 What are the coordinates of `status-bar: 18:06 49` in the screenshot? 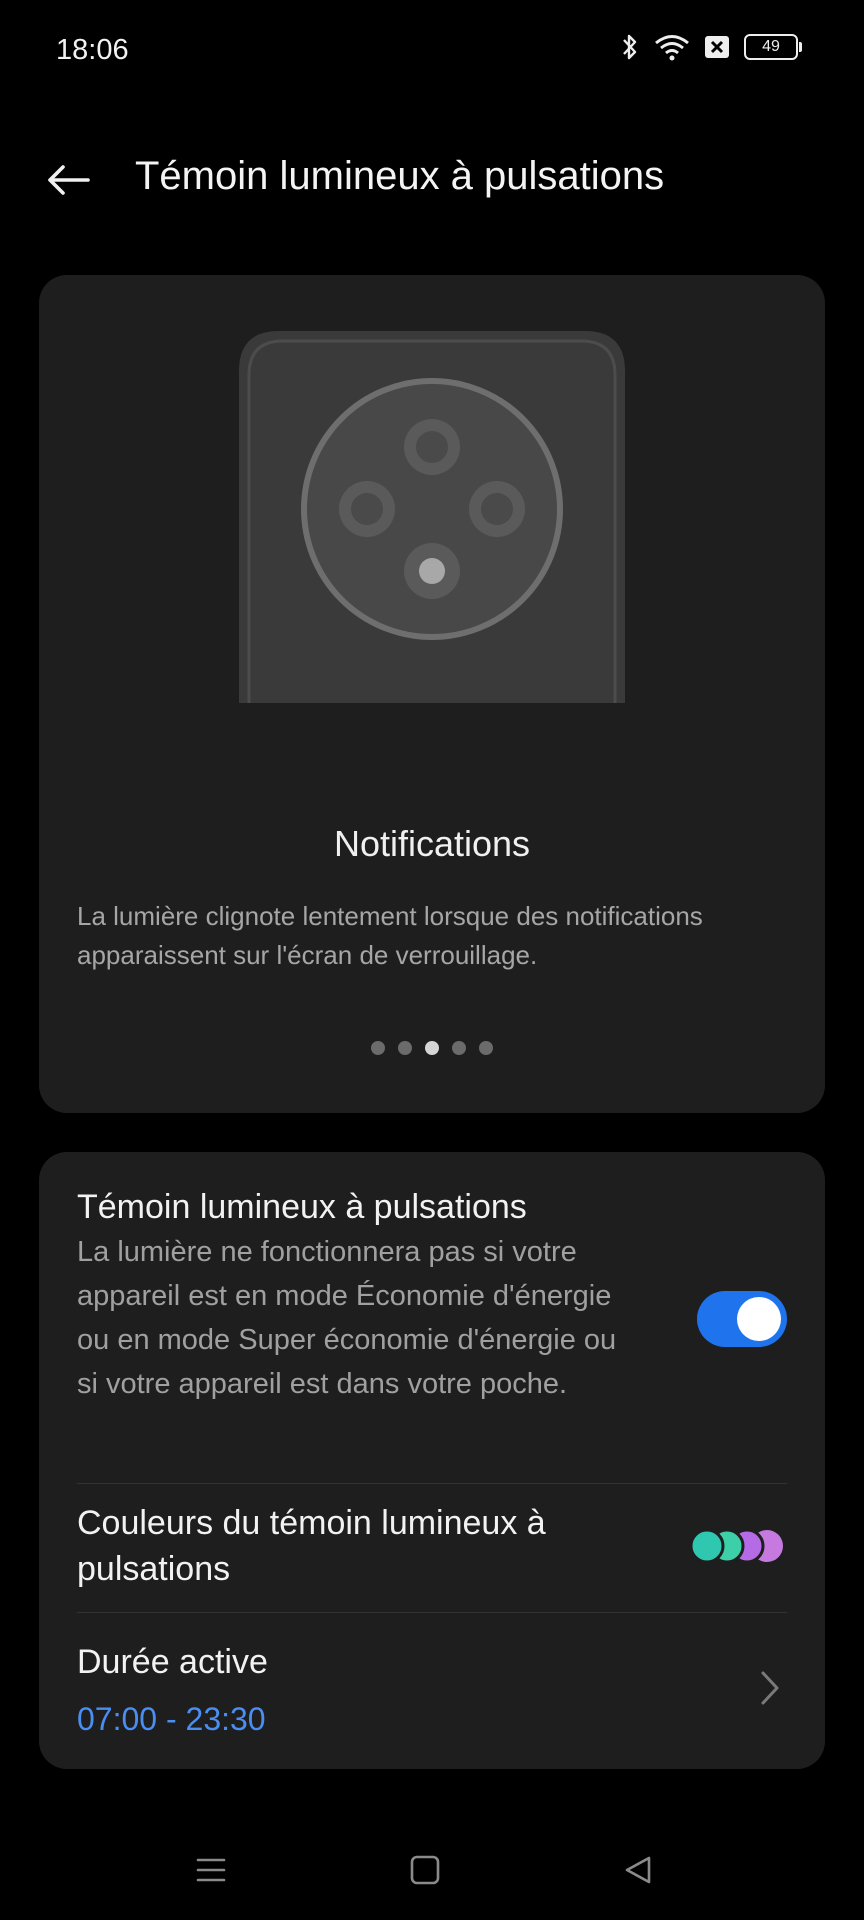 It's located at (432, 50).